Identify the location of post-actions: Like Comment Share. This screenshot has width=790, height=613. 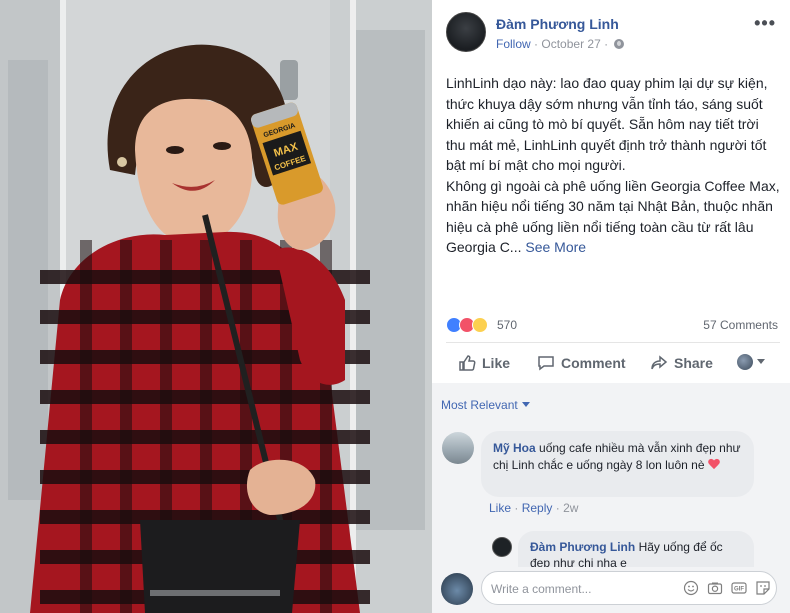
(613, 364).